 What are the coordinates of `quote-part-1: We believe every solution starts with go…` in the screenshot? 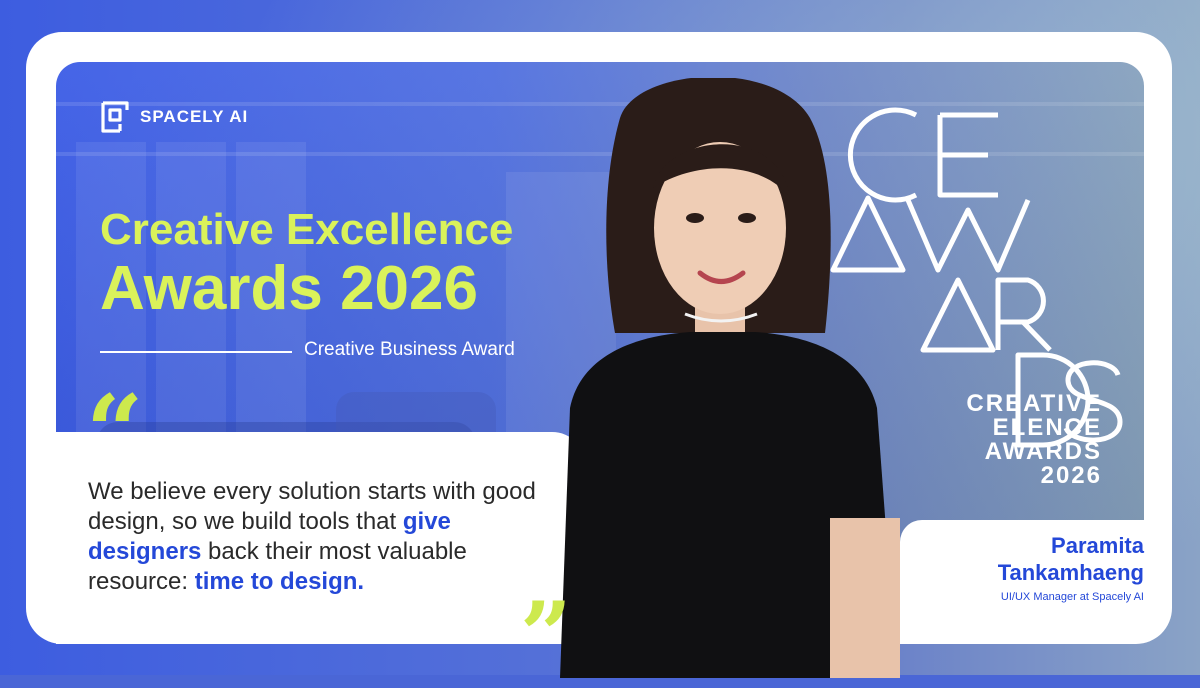 It's located at (312, 506).